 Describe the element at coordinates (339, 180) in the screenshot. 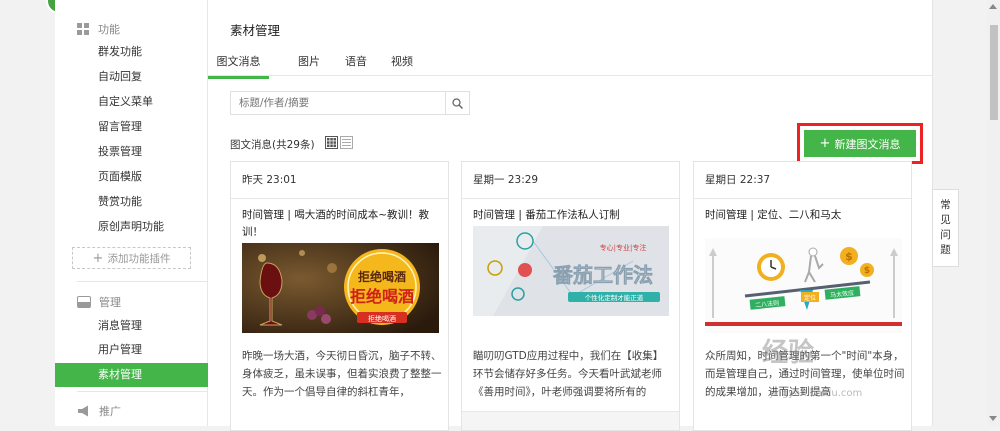

I see `card-date: 昨天 23:01` at that location.